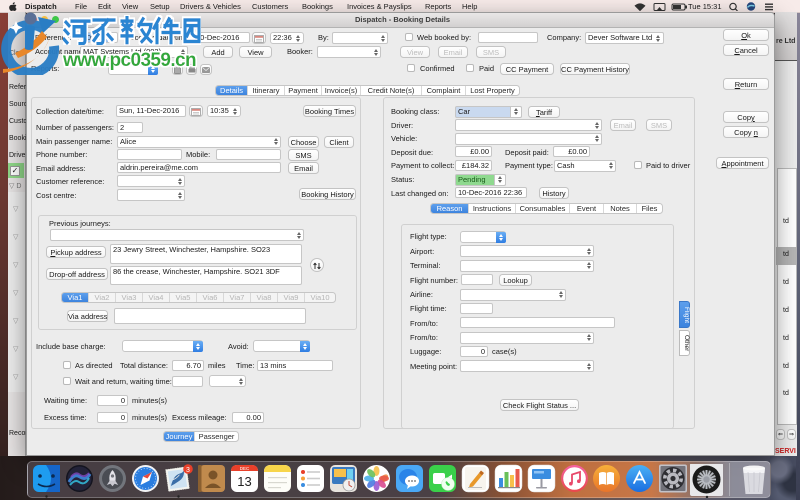  What do you see at coordinates (188, 470) in the screenshot?
I see `svg-text: 3` at bounding box center [188, 470].